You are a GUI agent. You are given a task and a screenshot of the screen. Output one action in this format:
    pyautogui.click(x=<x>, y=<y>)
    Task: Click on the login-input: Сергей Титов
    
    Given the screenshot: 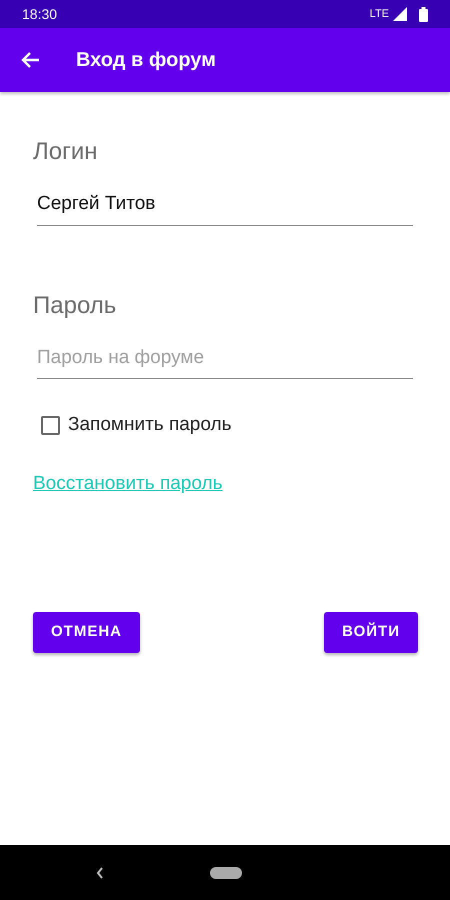 What is the action you would take?
    pyautogui.click(x=225, y=206)
    